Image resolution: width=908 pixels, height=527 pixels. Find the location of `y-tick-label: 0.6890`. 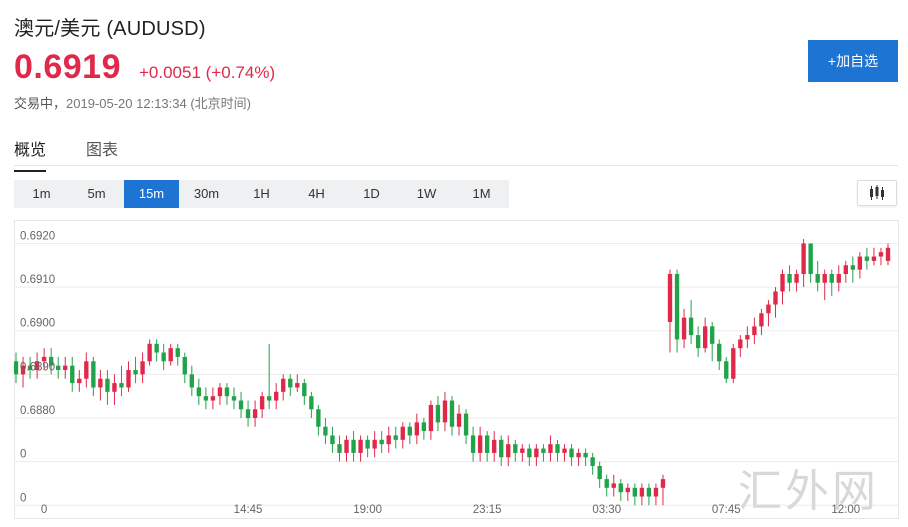

y-tick-label: 0.6890 is located at coordinates (37, 367).